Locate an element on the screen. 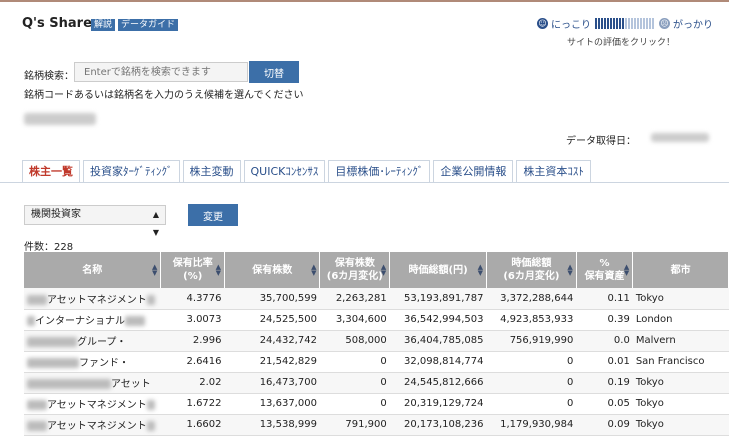  site-rating: ☺ にっこり ☹ がっかり is located at coordinates (625, 23).